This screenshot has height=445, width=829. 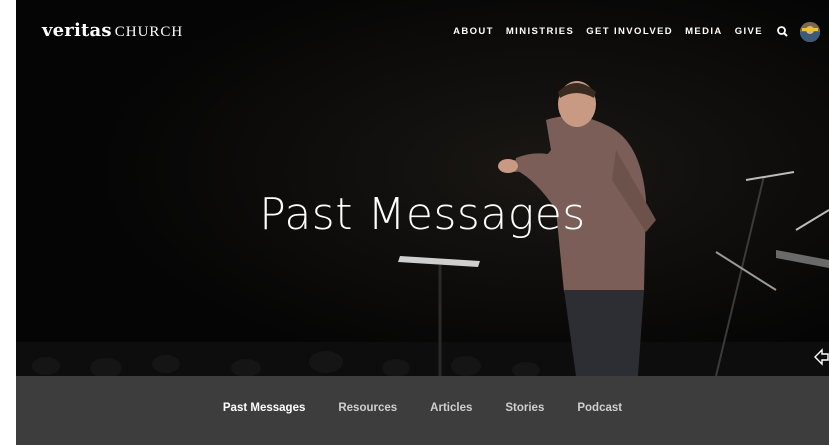 What do you see at coordinates (524, 408) in the screenshot?
I see `subnav-stories: Stories` at bounding box center [524, 408].